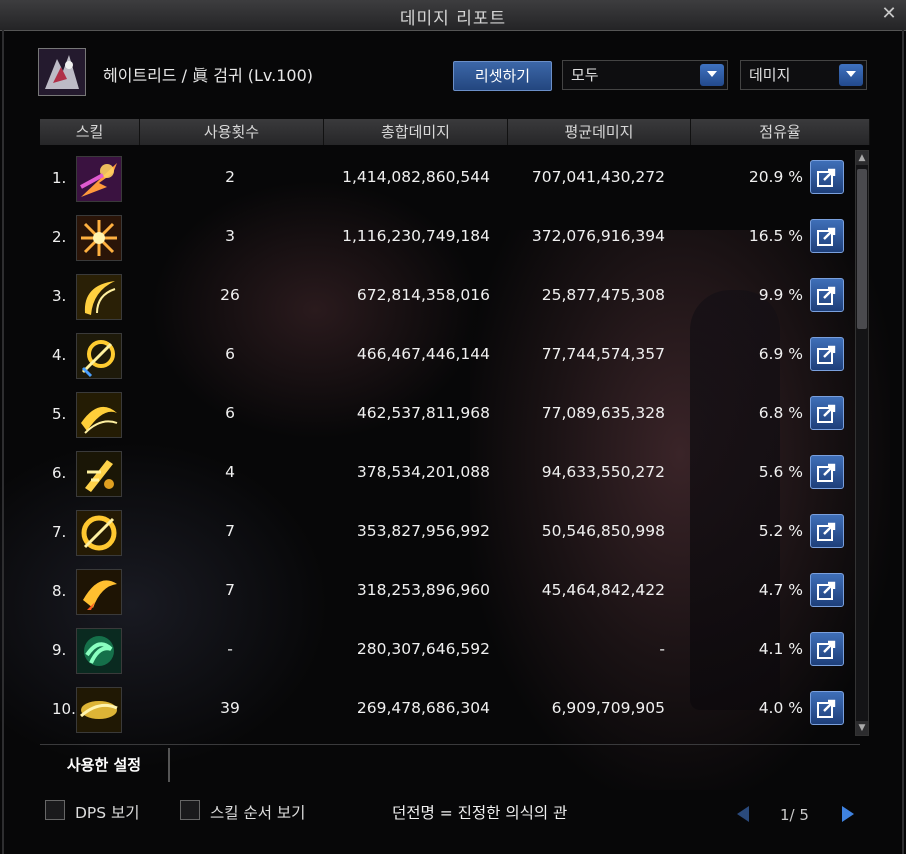 Image resolution: width=906 pixels, height=854 pixels. What do you see at coordinates (447, 414) in the screenshot?
I see `table-row: 5. 6 462,537,811,968 77,089,635,328 6.8 %` at bounding box center [447, 414].